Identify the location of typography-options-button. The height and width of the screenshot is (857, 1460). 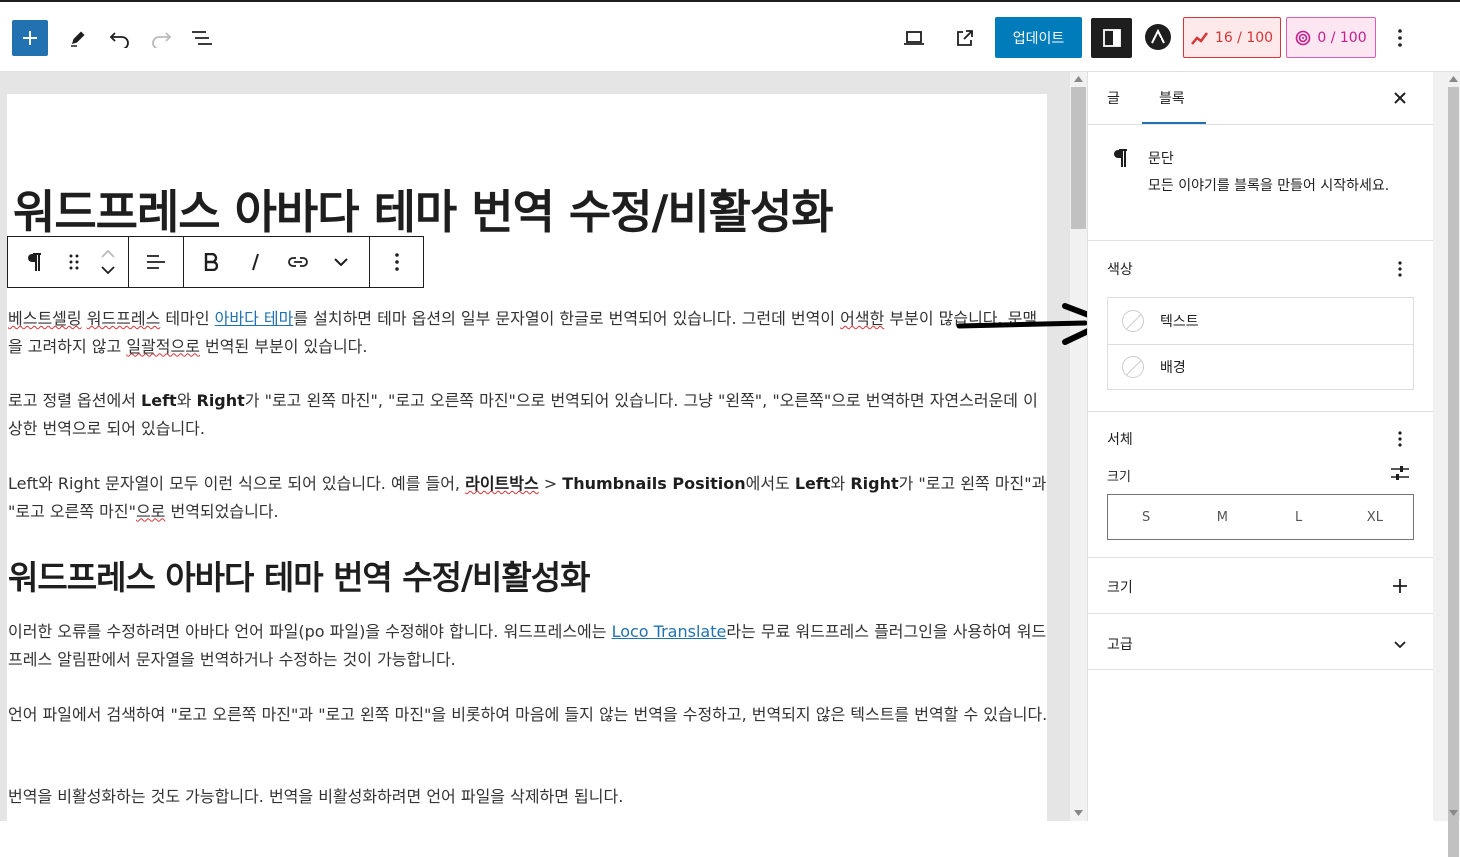
(1400, 439).